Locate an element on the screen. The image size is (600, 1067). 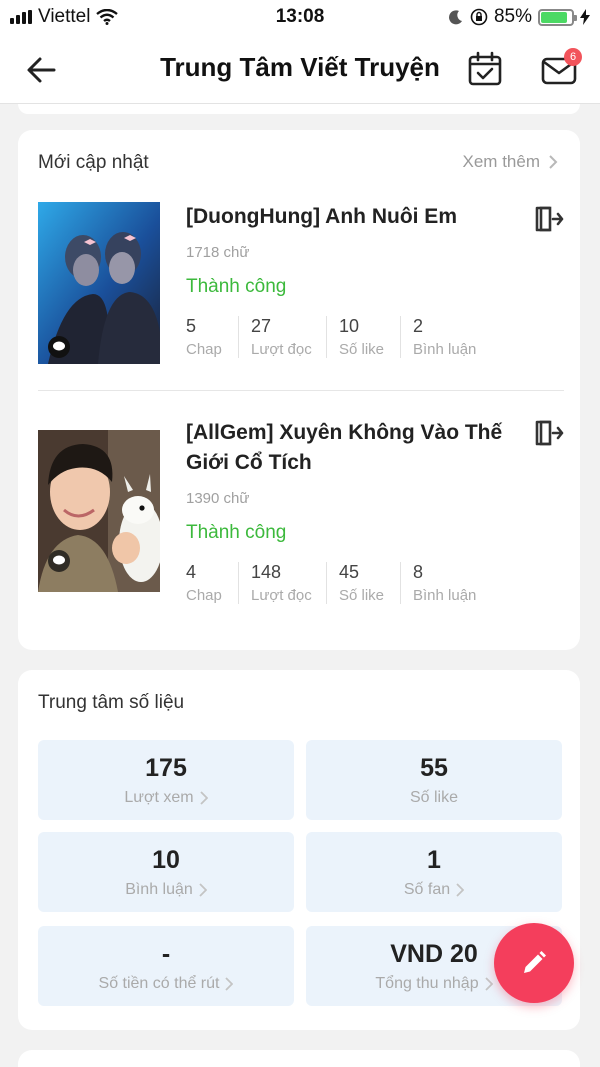
metric-chap: 5 Chap is located at coordinates (212, 337).